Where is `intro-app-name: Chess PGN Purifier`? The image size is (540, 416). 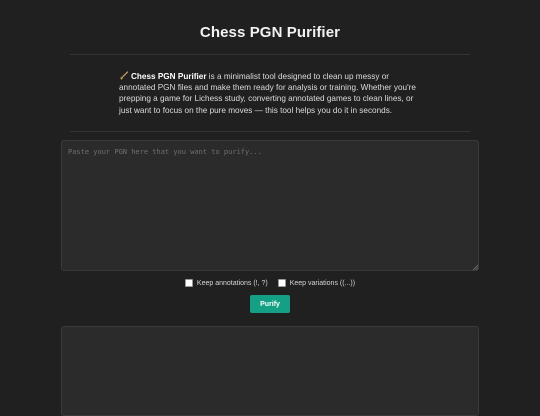 intro-app-name: Chess PGN Purifier is located at coordinates (169, 76).